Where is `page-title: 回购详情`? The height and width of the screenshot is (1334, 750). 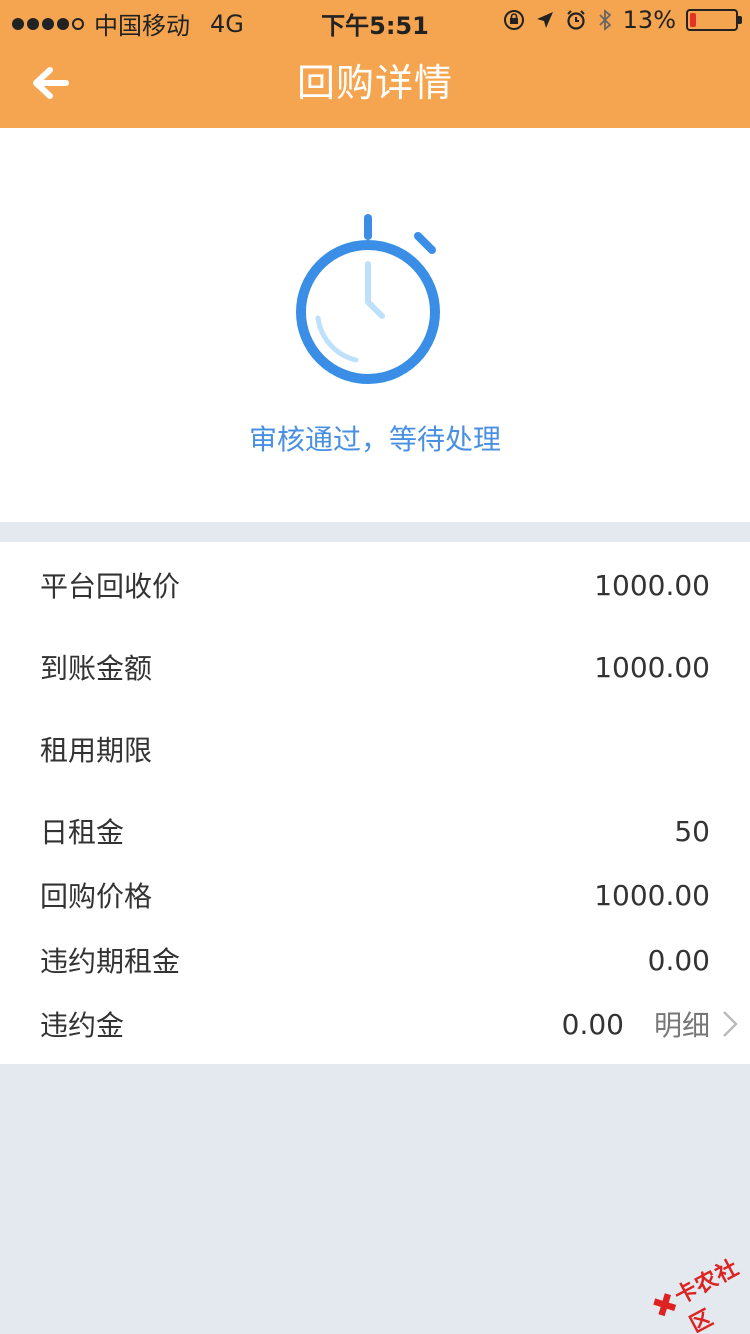 page-title: 回购详情 is located at coordinates (374, 83).